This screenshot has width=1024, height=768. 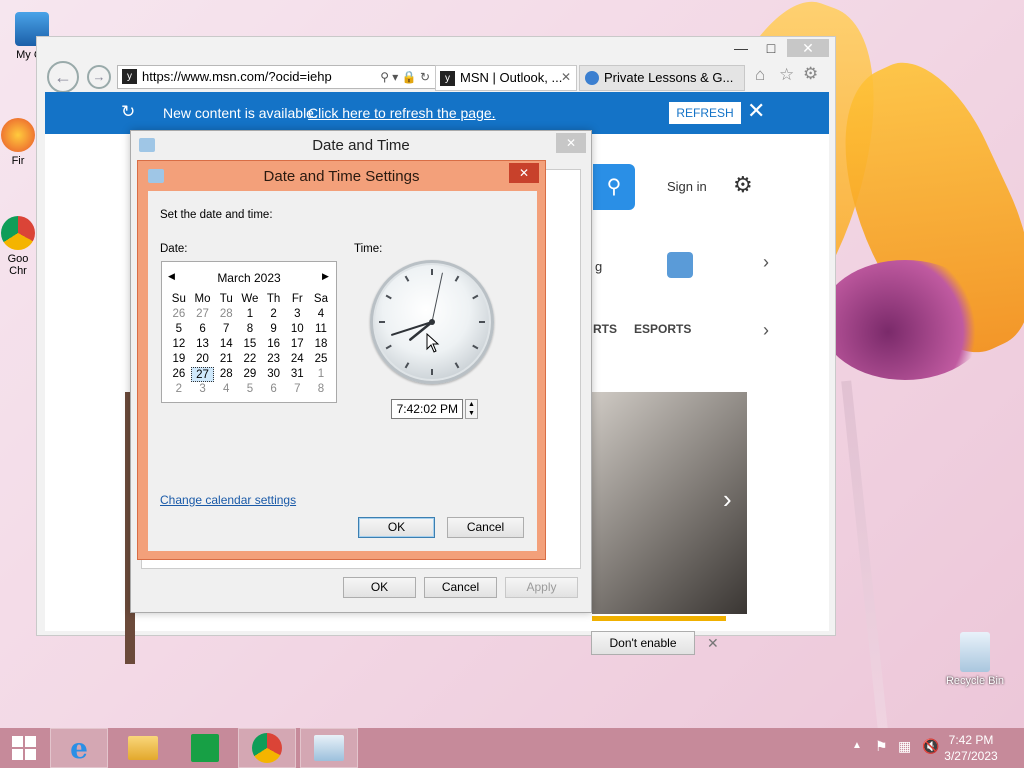 What do you see at coordinates (24, 748) in the screenshot?
I see `start-button` at bounding box center [24, 748].